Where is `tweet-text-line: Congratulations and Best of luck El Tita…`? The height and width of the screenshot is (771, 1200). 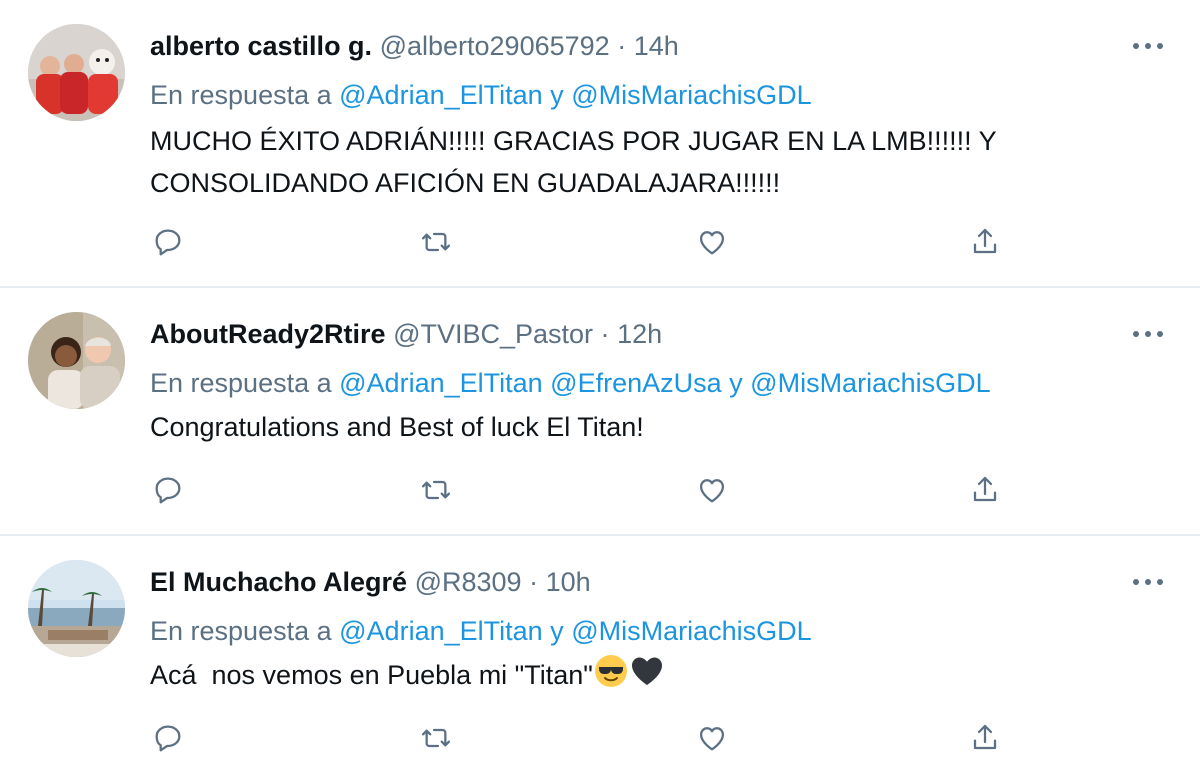 tweet-text-line: Congratulations and Best of luck El Tita… is located at coordinates (397, 427).